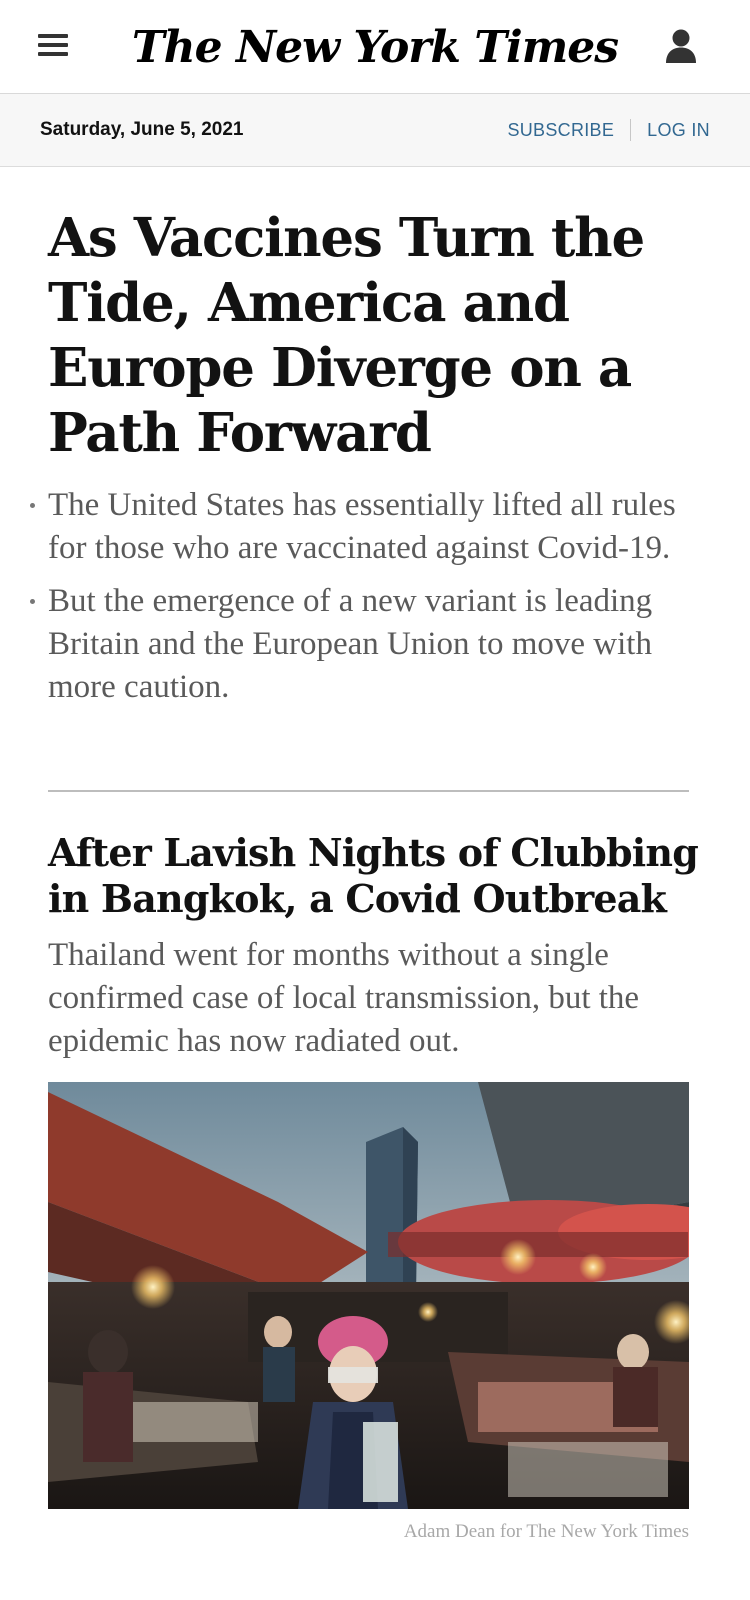 The height and width of the screenshot is (1600, 750). I want to click on nyt-logo: The New York Times, so click(375, 48).